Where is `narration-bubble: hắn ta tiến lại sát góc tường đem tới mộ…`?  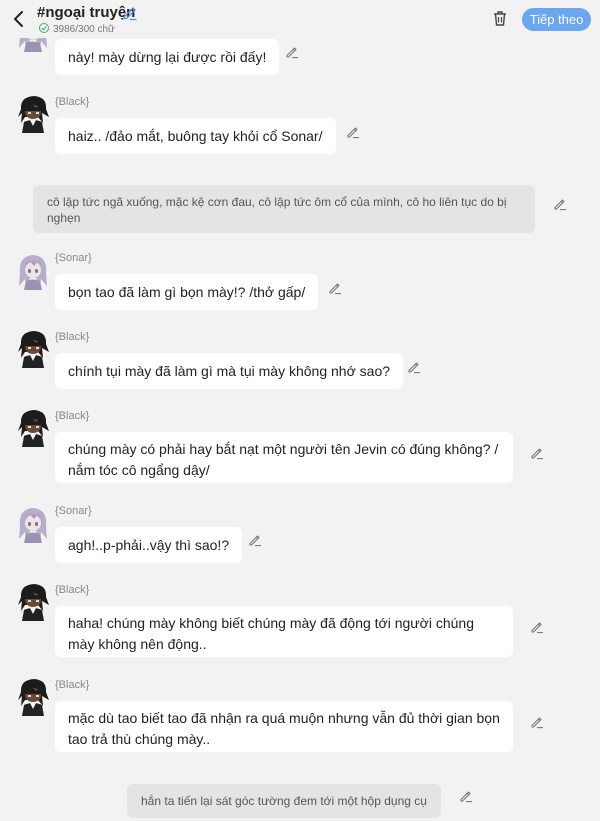 narration-bubble: hắn ta tiến lại sát góc tường đem tới mộ… is located at coordinates (284, 801).